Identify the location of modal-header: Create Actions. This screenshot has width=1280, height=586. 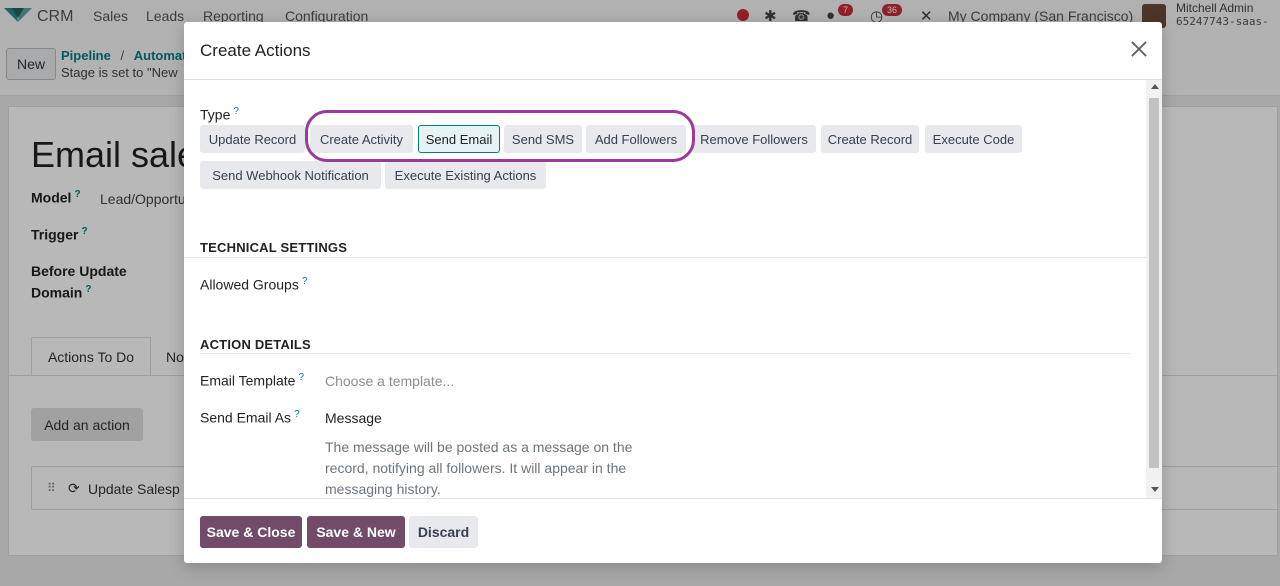
(673, 51).